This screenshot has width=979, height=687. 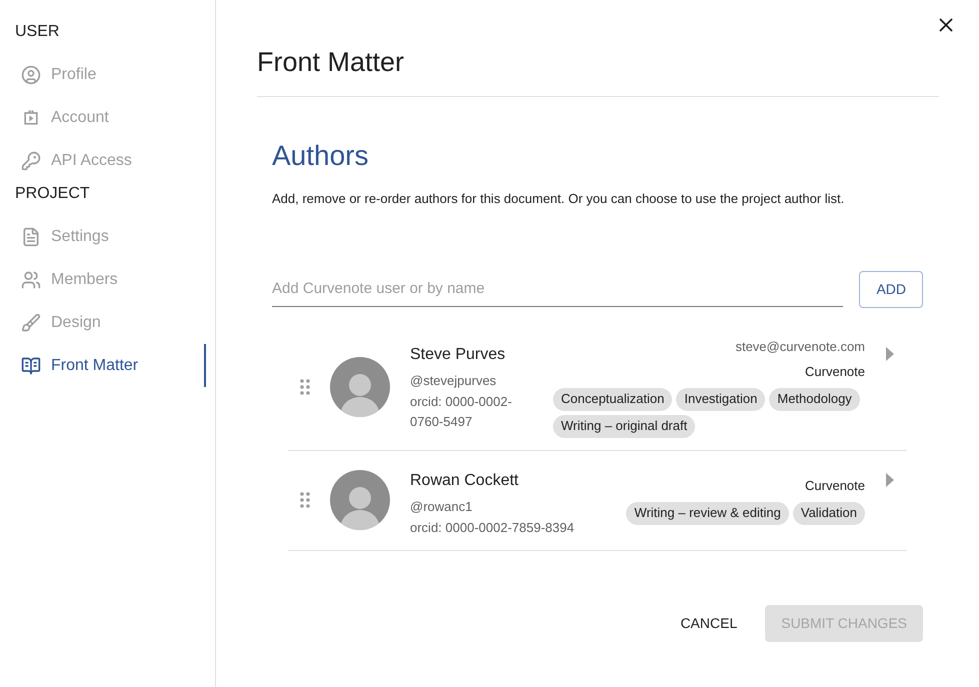 What do you see at coordinates (107, 279) in the screenshot?
I see `sidebar-item: Members` at bounding box center [107, 279].